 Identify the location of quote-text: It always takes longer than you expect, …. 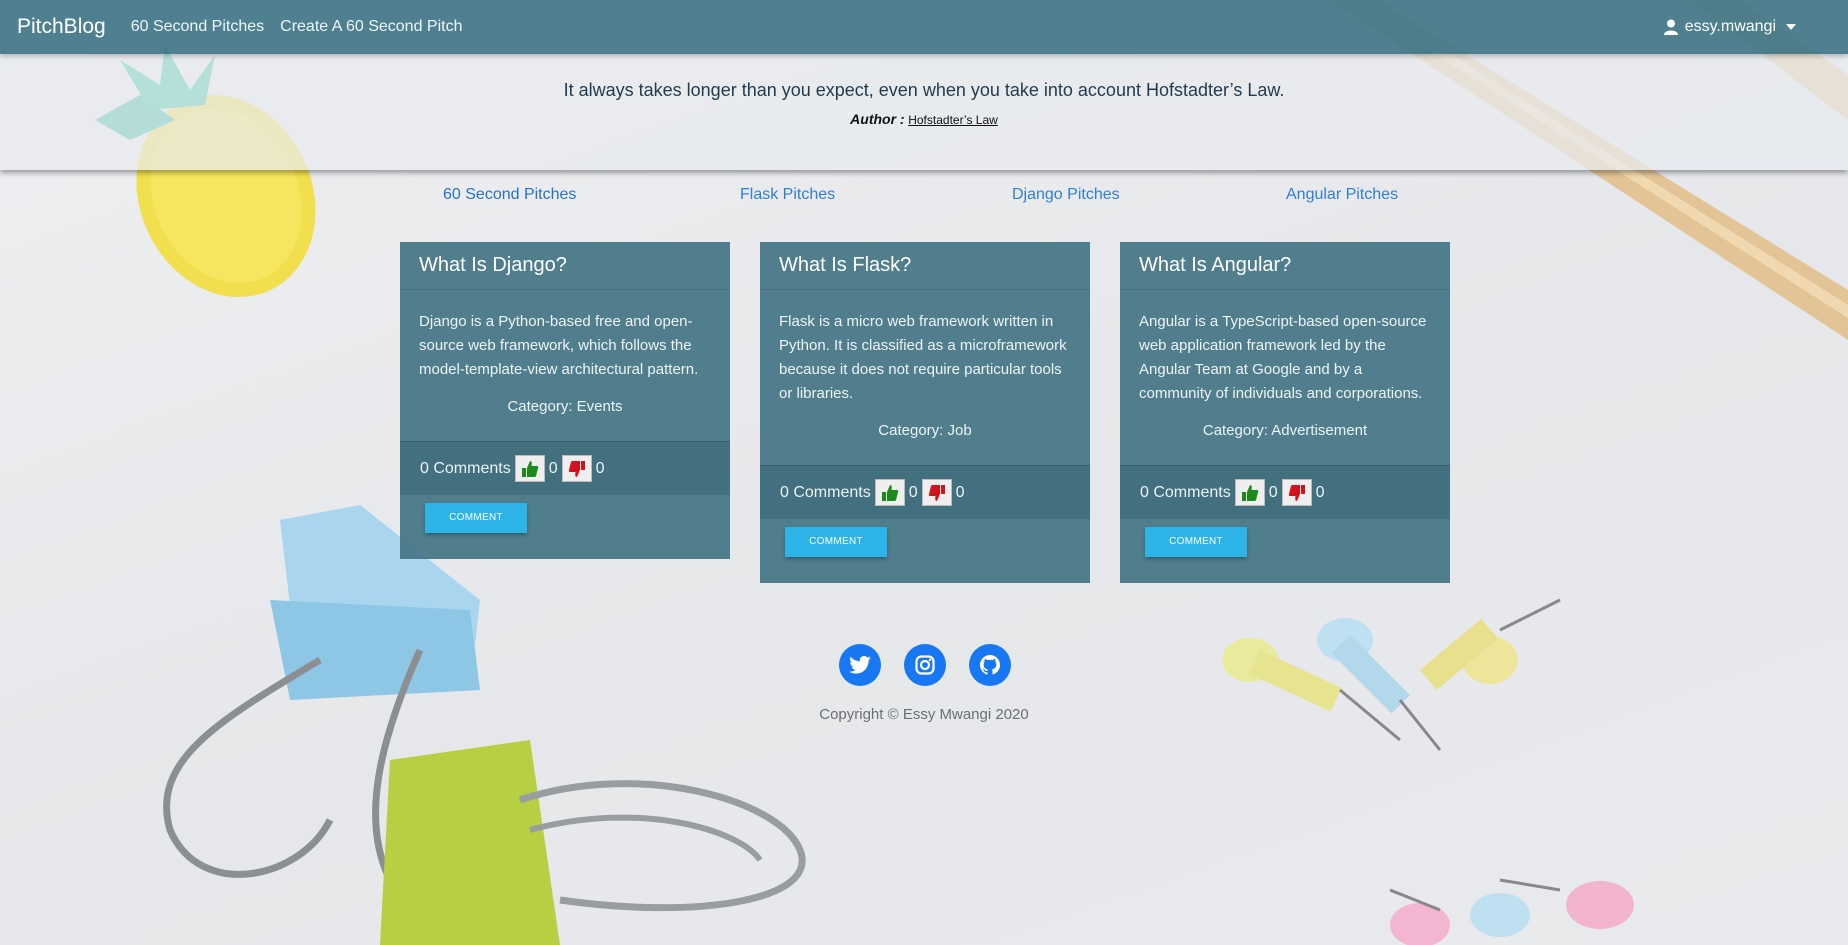
(924, 90).